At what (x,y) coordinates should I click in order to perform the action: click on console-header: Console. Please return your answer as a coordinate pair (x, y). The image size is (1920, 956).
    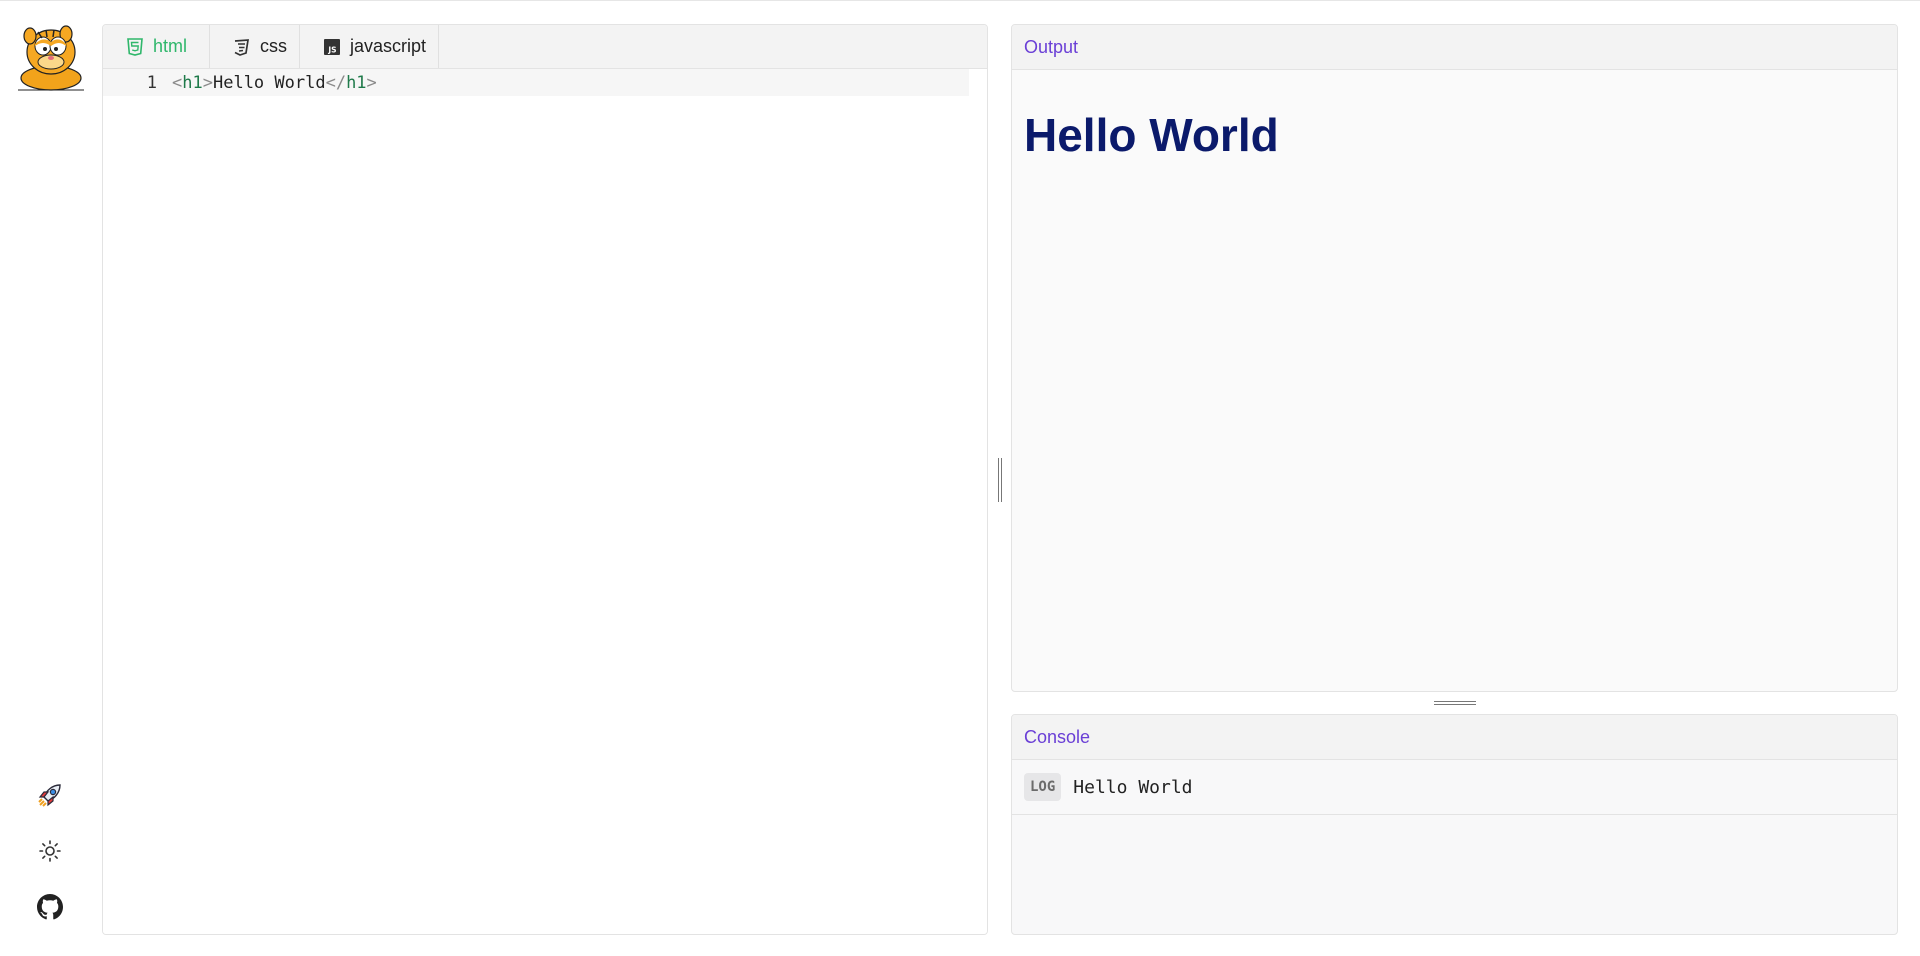
    Looking at the image, I should click on (1454, 737).